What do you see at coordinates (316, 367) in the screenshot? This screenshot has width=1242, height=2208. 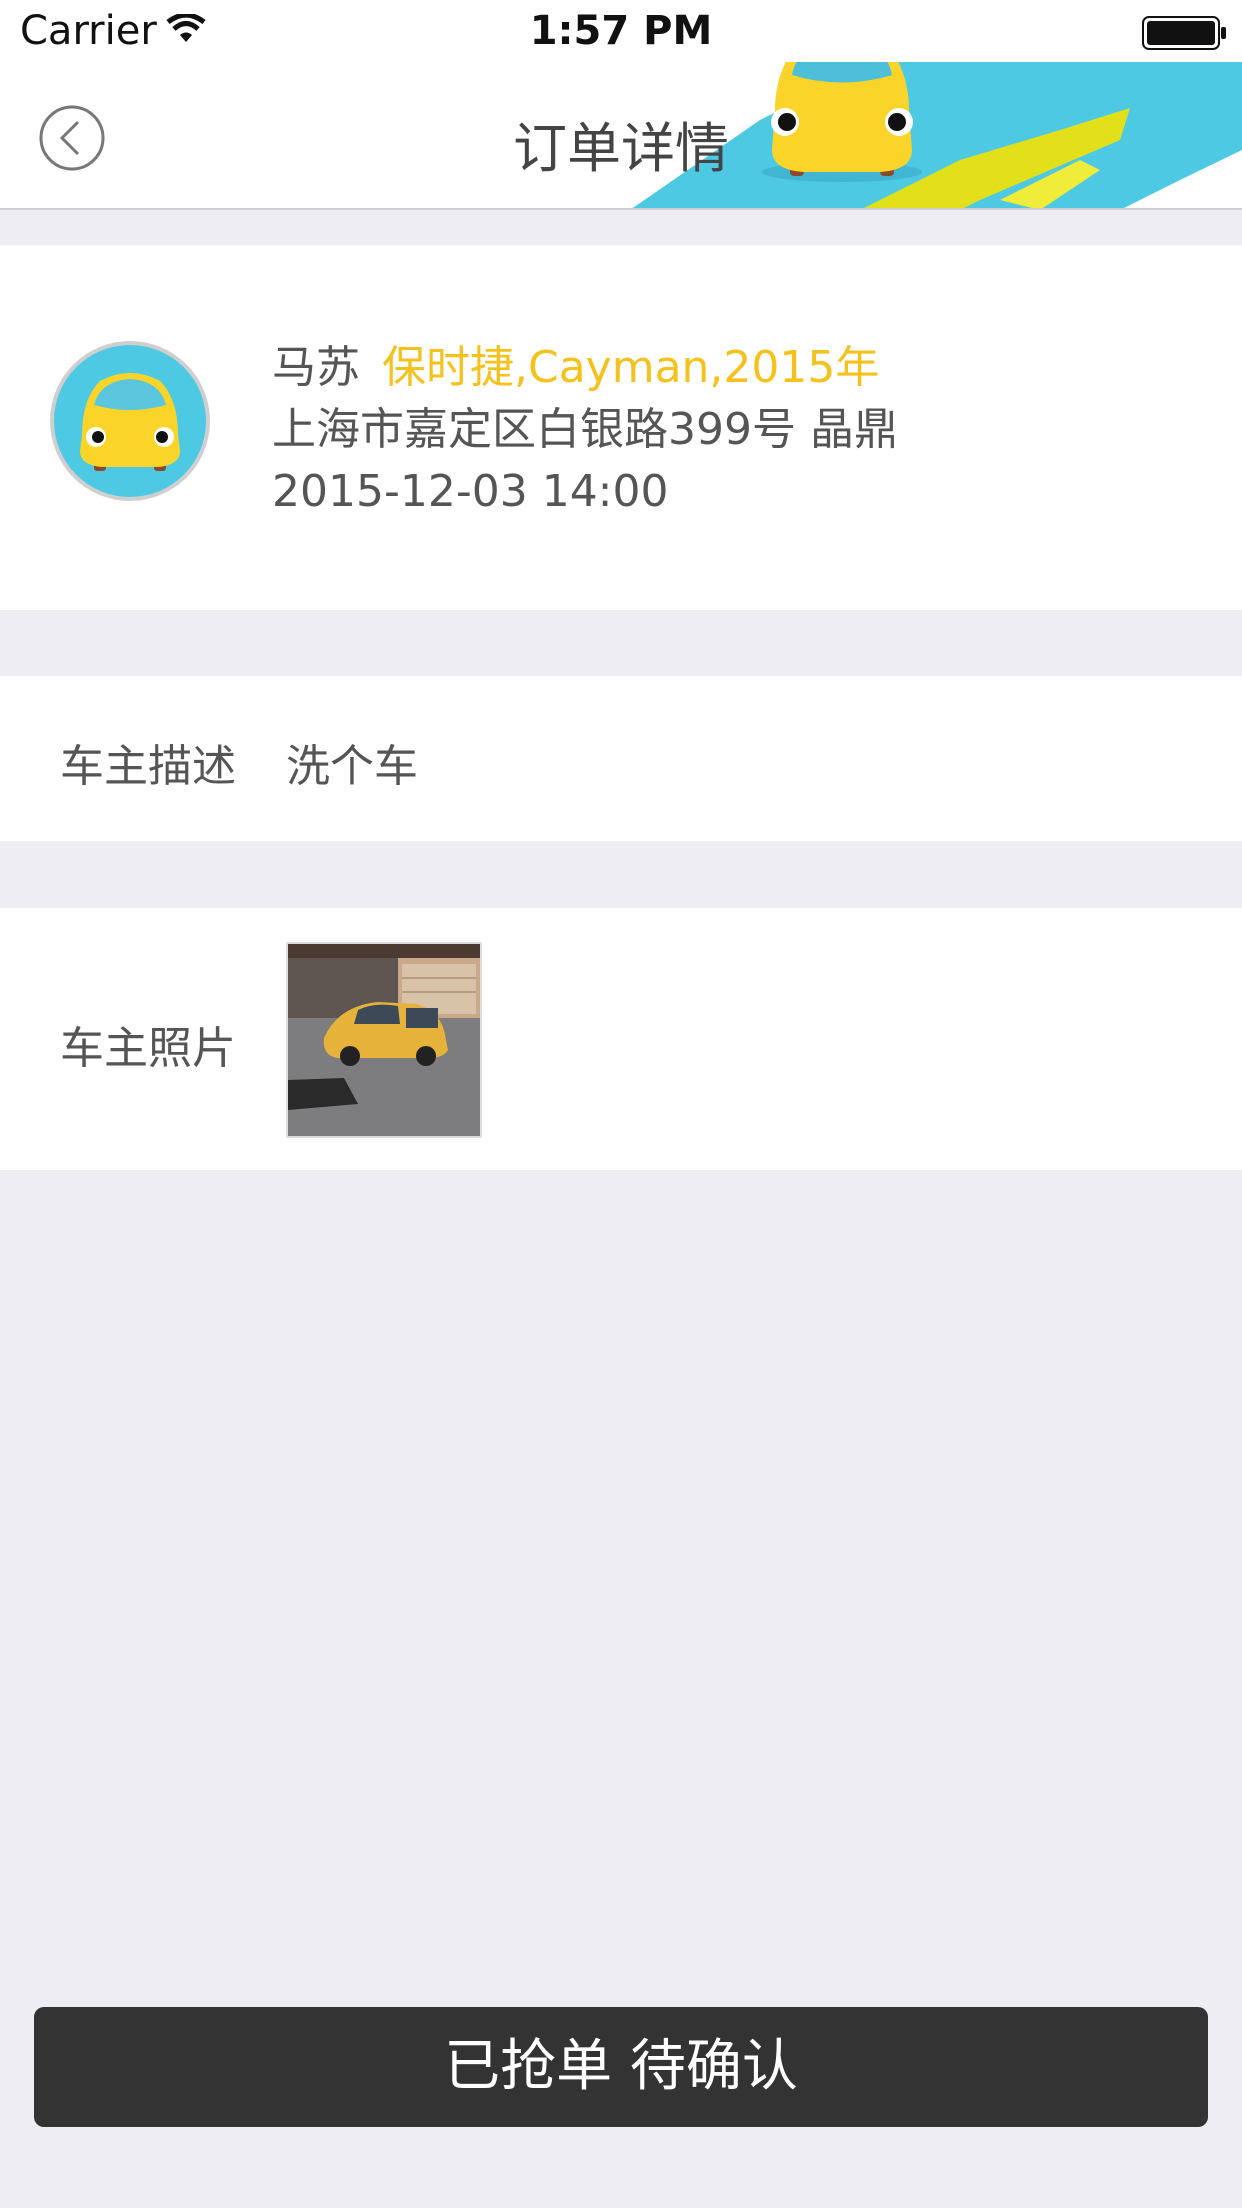 I see `customer-name: 马苏` at bounding box center [316, 367].